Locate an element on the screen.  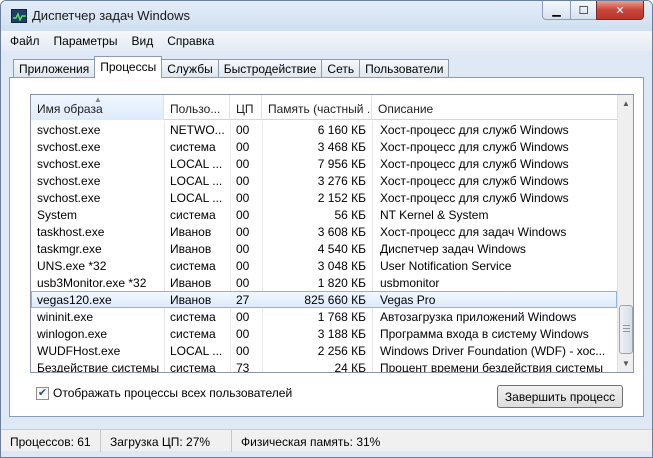
tab-users: Пользователи is located at coordinates (404, 68).